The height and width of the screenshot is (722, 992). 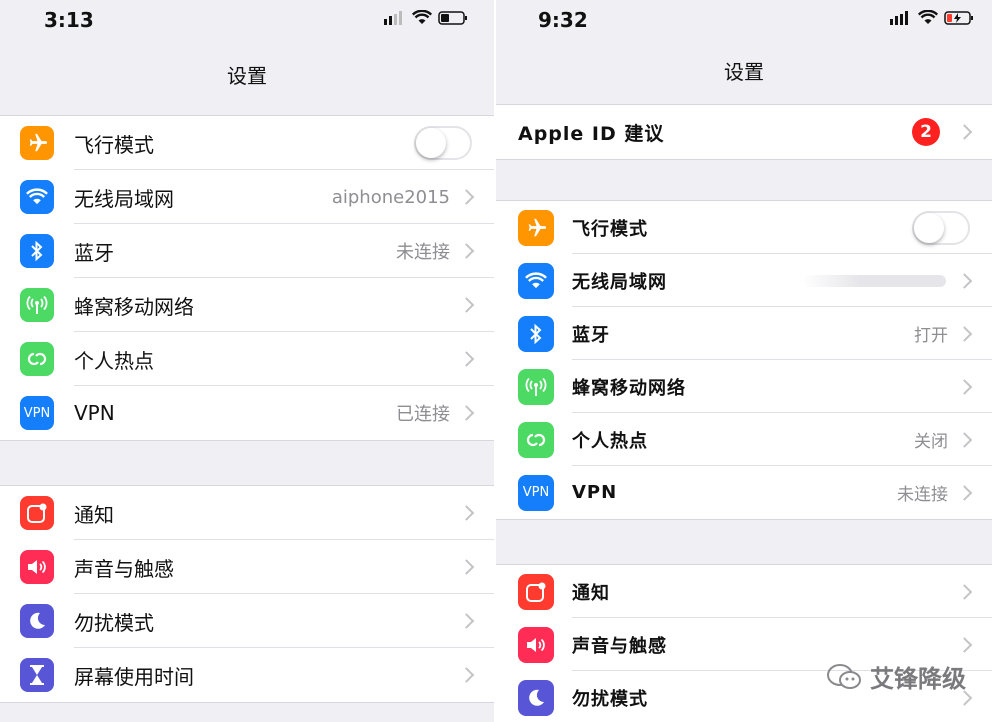 I want to click on settings-row-screen-time: 屏幕使用时间, so click(x=247, y=675).